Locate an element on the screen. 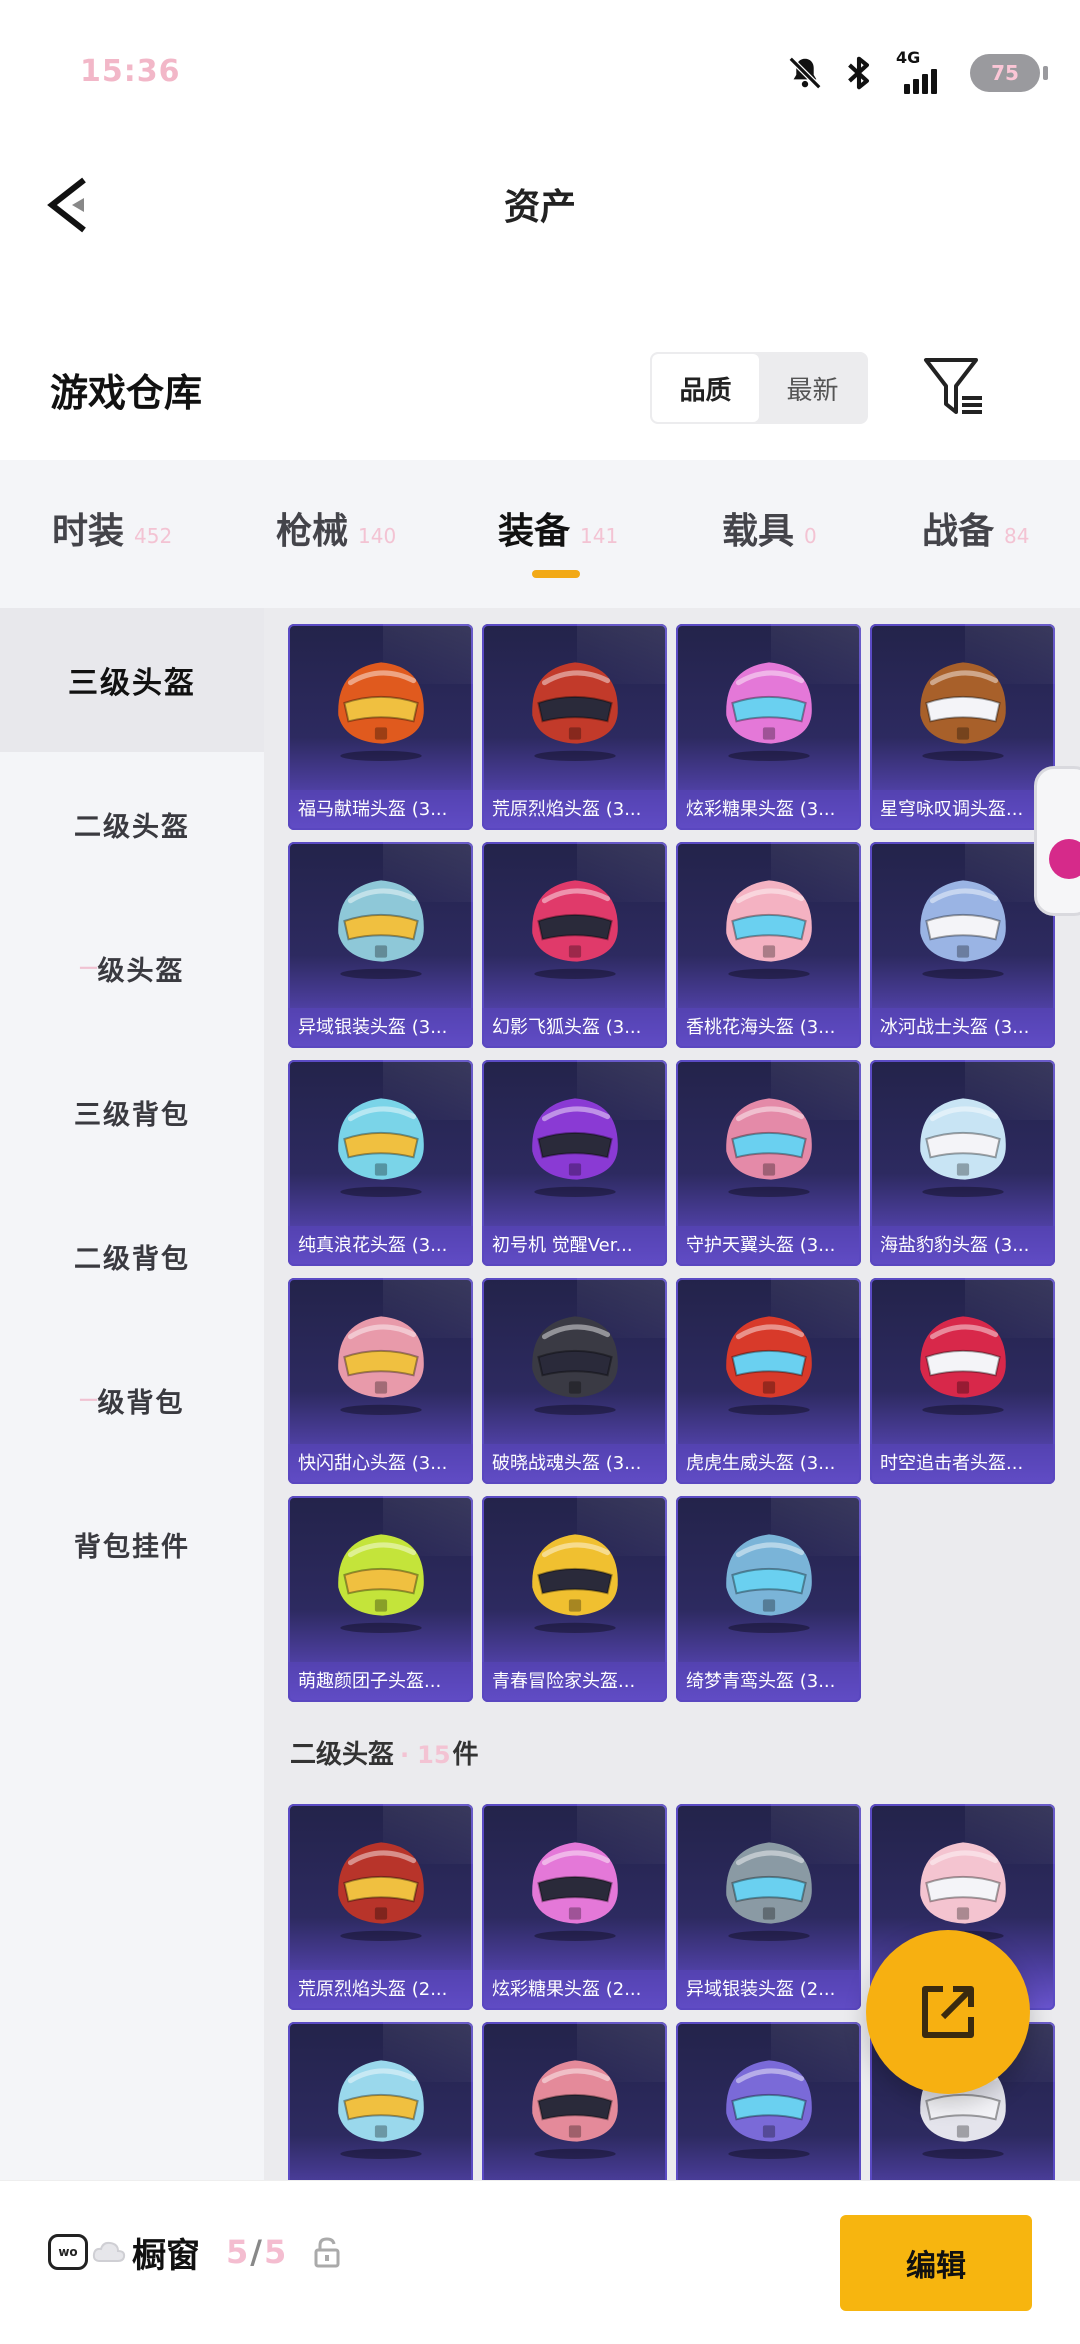  filter-icon is located at coordinates (955, 387).